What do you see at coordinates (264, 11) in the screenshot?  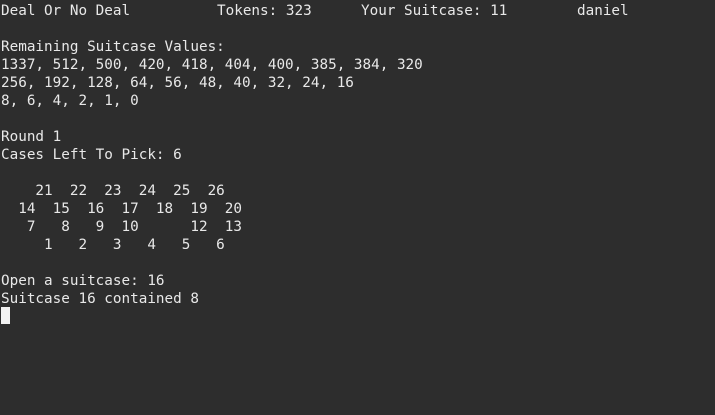 I see `tokens-readout: Tokens: 323` at bounding box center [264, 11].